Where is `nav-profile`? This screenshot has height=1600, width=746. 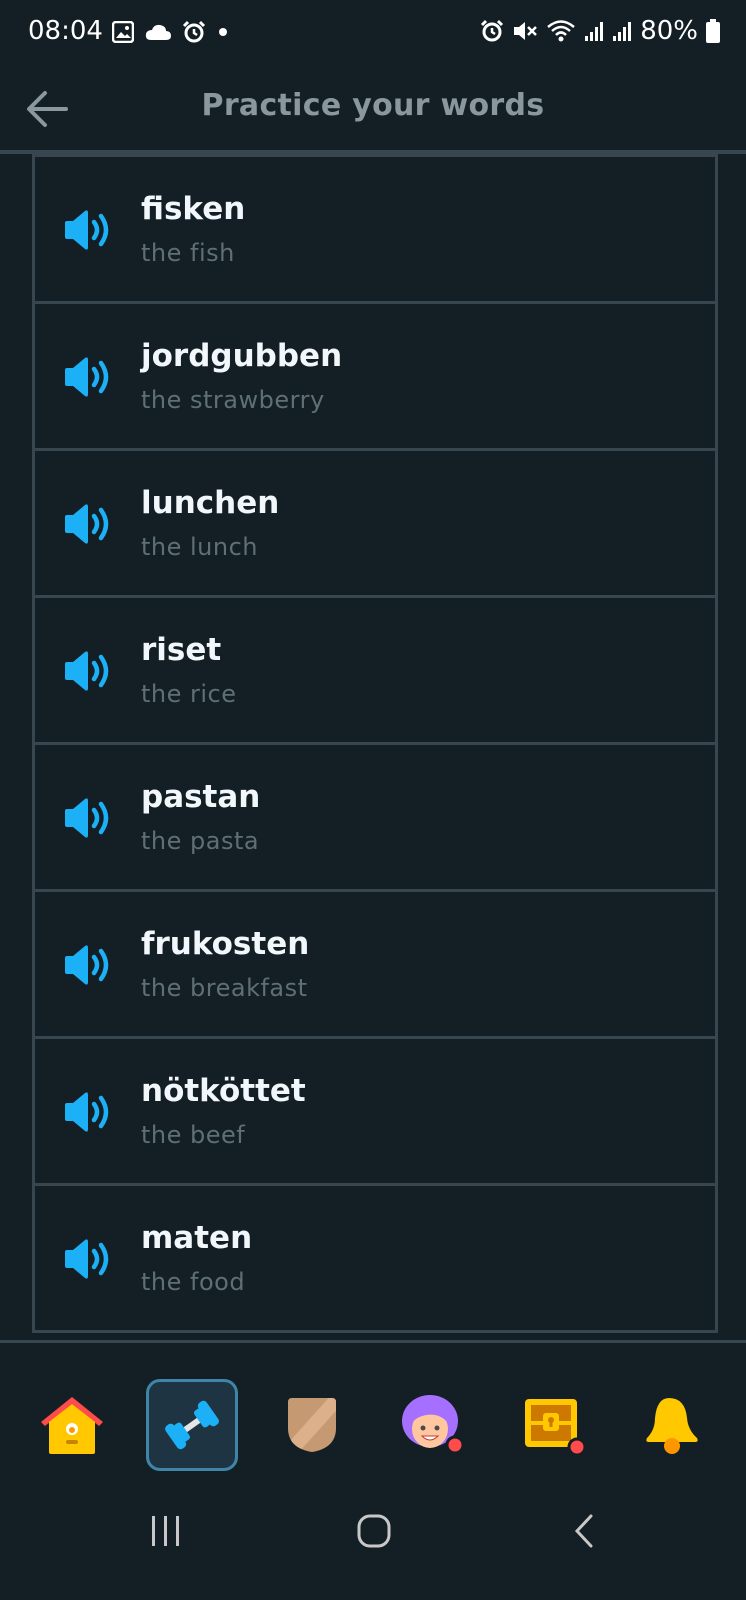 nav-profile is located at coordinates (432, 1425).